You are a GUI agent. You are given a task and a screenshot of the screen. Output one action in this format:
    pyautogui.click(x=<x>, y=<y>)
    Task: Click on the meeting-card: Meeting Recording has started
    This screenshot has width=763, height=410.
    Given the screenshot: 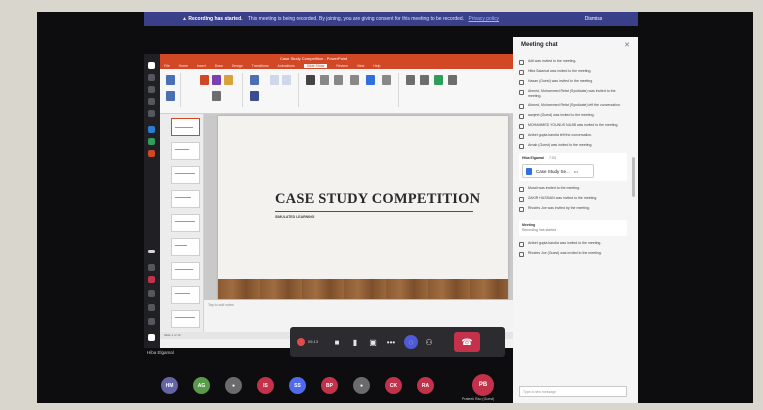 What is the action you would take?
    pyautogui.click(x=573, y=228)
    